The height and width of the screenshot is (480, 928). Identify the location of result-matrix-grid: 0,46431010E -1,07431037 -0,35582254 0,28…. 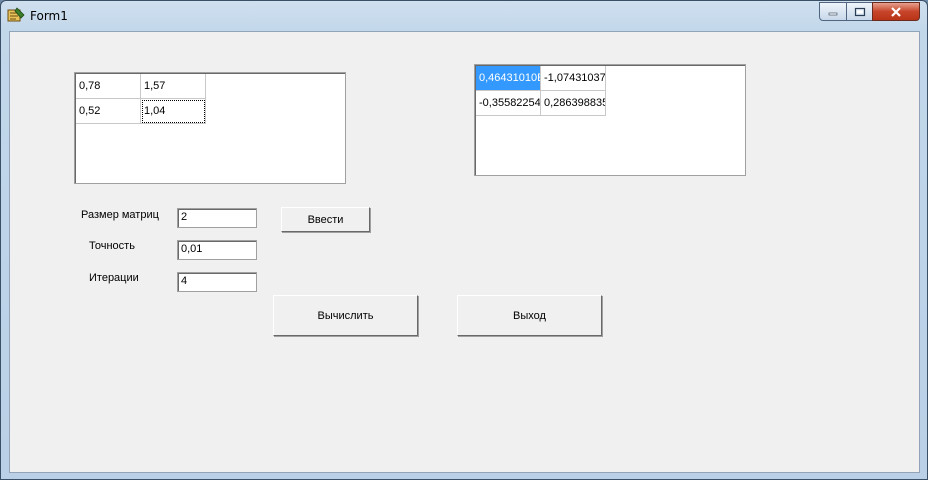
(610, 120).